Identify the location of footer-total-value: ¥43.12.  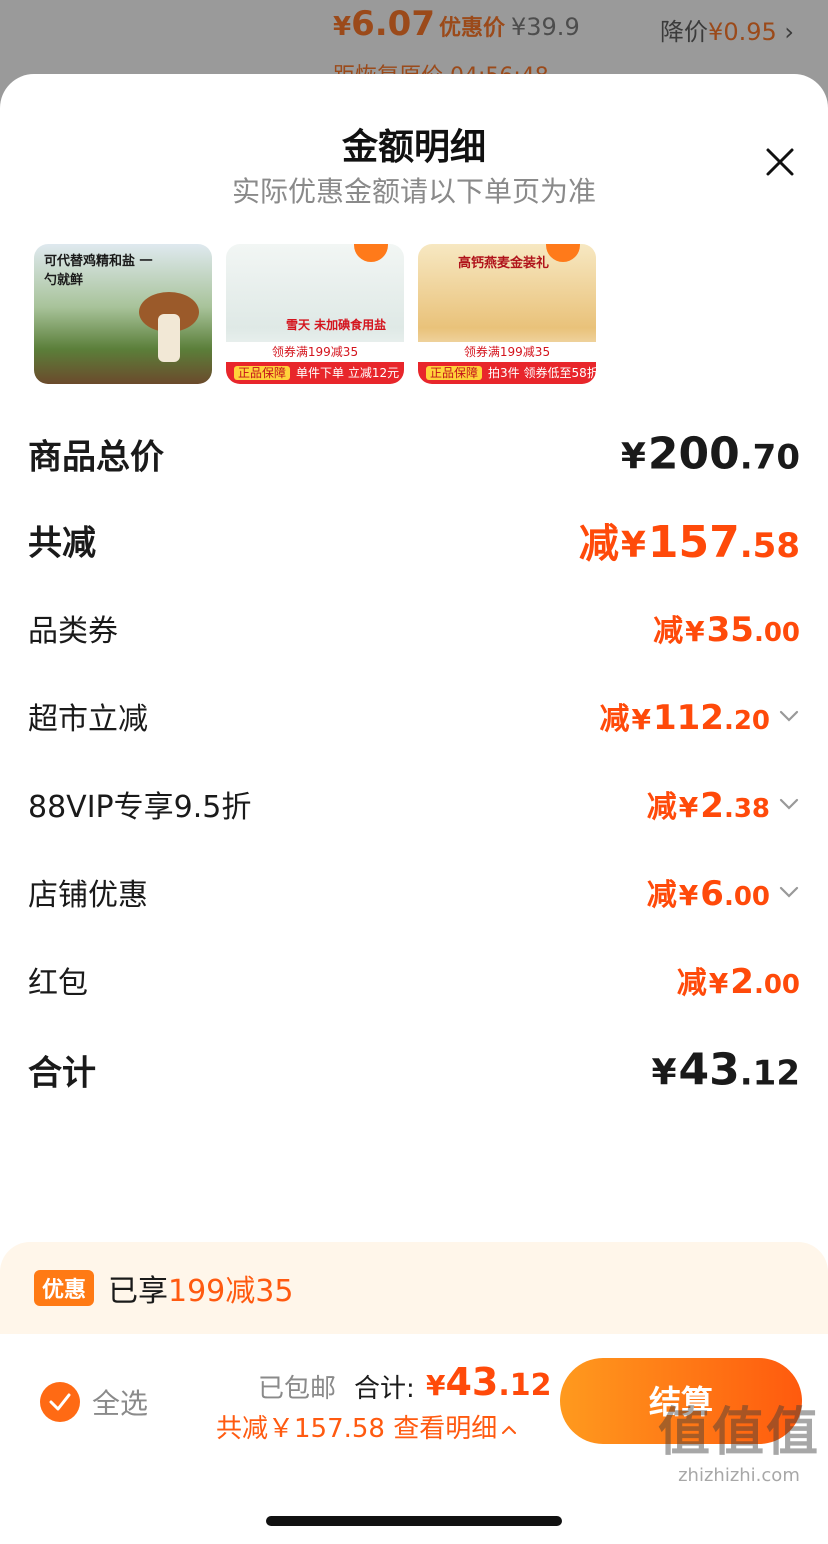
(489, 1382).